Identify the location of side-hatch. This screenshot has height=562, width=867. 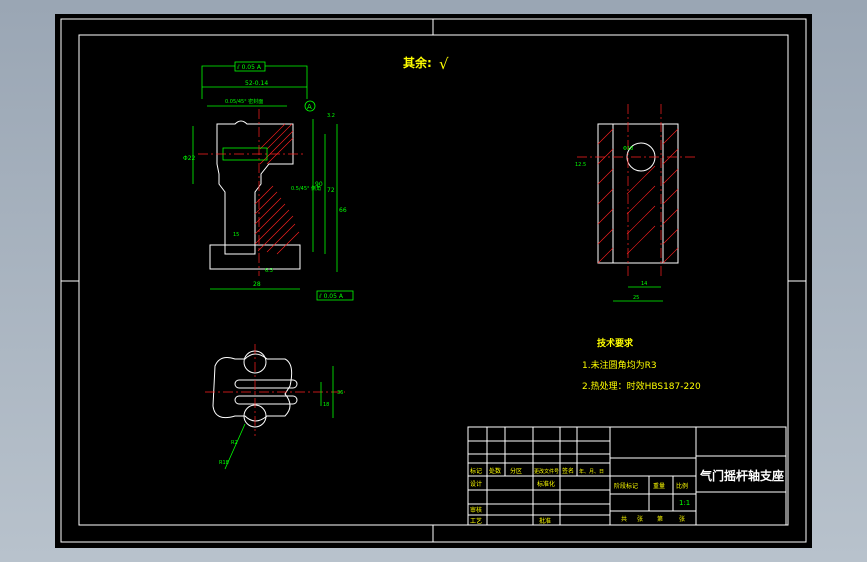
(638, 196).